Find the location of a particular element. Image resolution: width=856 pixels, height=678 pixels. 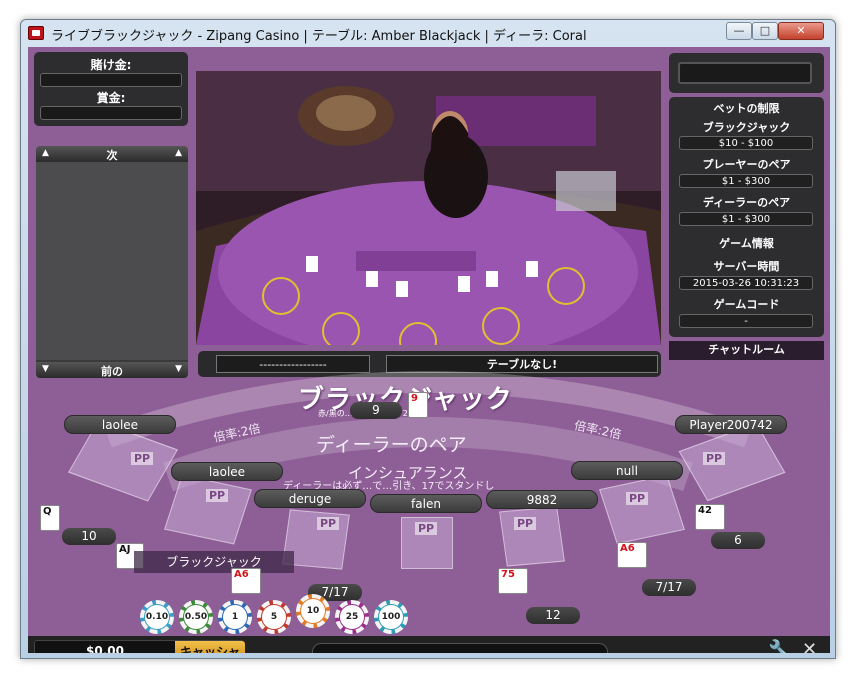

seat-5-score: 12 is located at coordinates (553, 615).